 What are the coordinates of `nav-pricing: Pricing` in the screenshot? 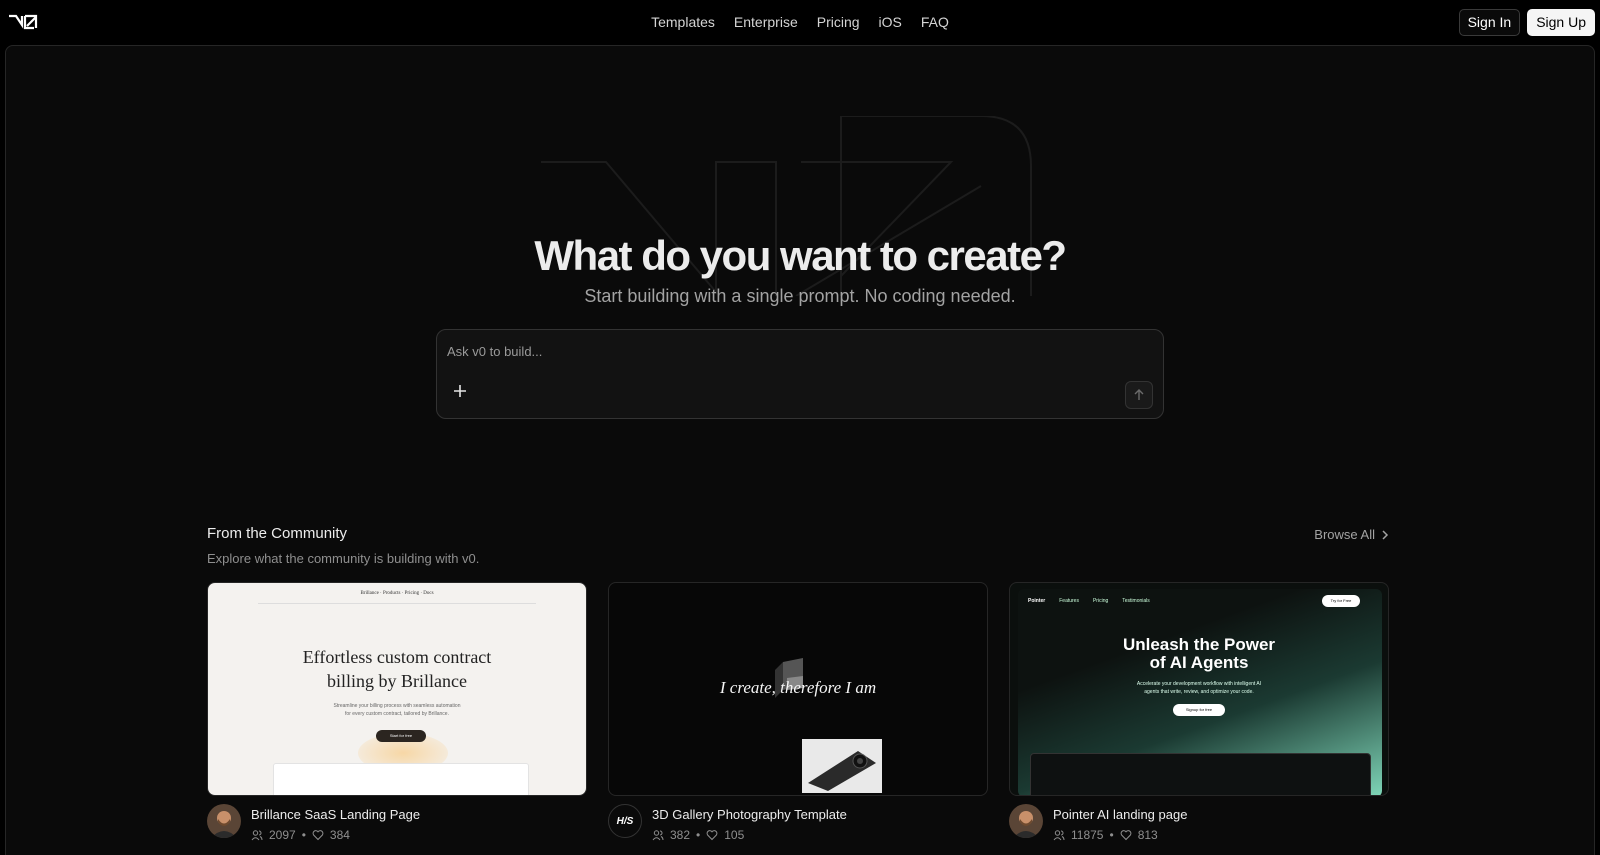 It's located at (838, 22).